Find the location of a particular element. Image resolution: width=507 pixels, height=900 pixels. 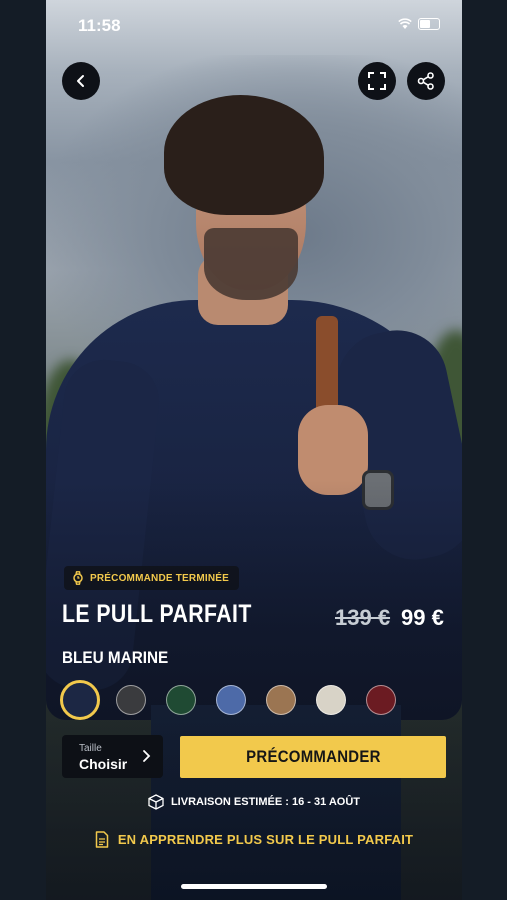

color-swatch-bleu-marine is located at coordinates (80, 700).